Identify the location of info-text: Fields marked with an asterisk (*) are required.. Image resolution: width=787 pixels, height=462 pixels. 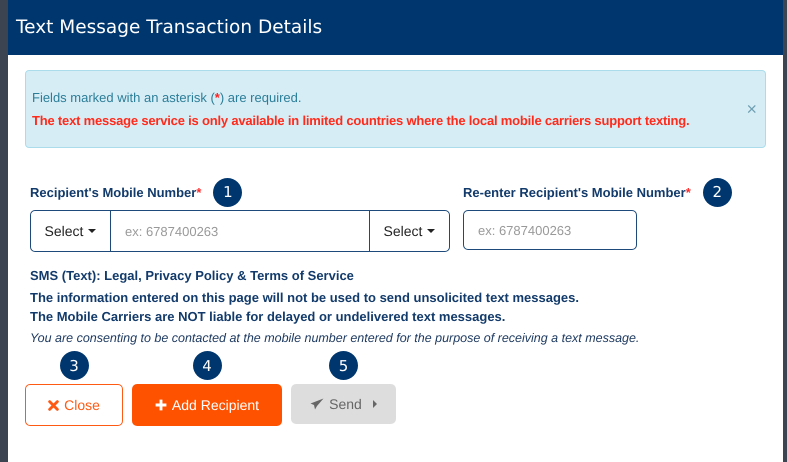
(167, 97).